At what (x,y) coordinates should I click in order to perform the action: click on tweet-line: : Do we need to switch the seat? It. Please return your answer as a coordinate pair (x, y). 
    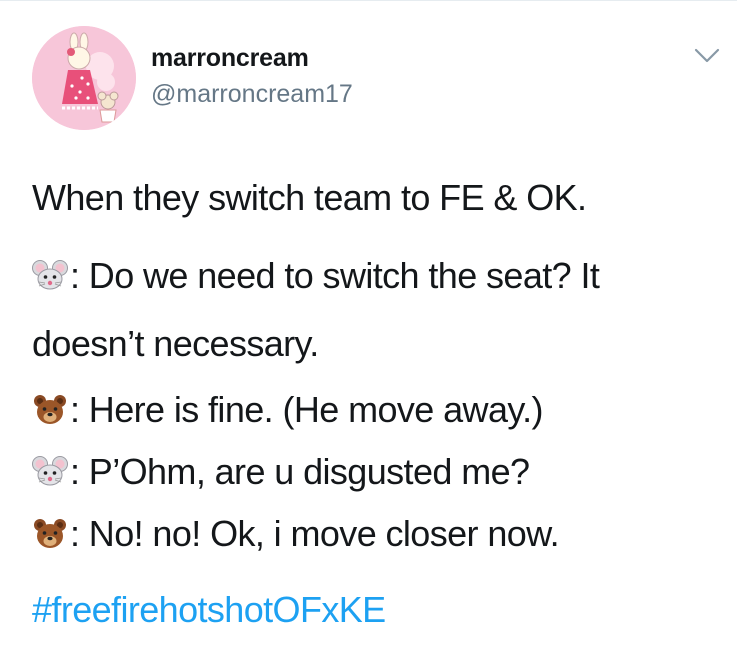
    Looking at the image, I should click on (316, 275).